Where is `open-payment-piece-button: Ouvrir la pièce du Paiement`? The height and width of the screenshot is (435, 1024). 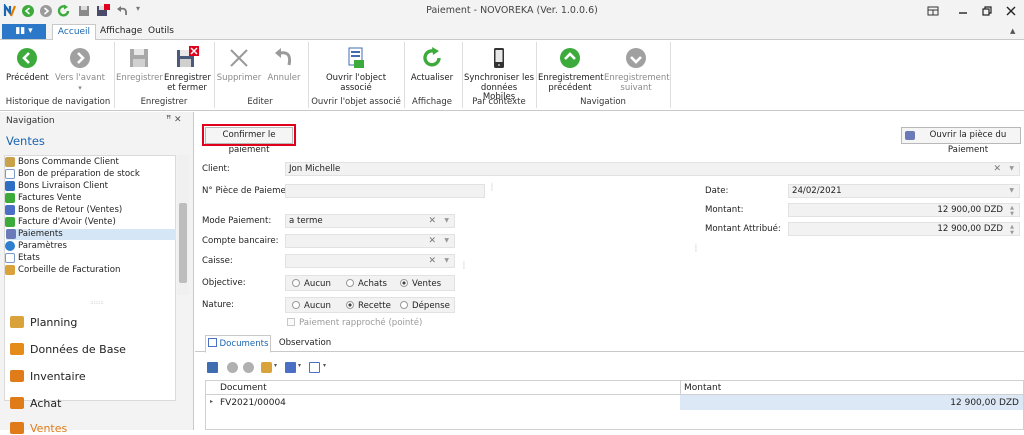
open-payment-piece-button: Ouvrir la pièce du Paiement is located at coordinates (961, 141).